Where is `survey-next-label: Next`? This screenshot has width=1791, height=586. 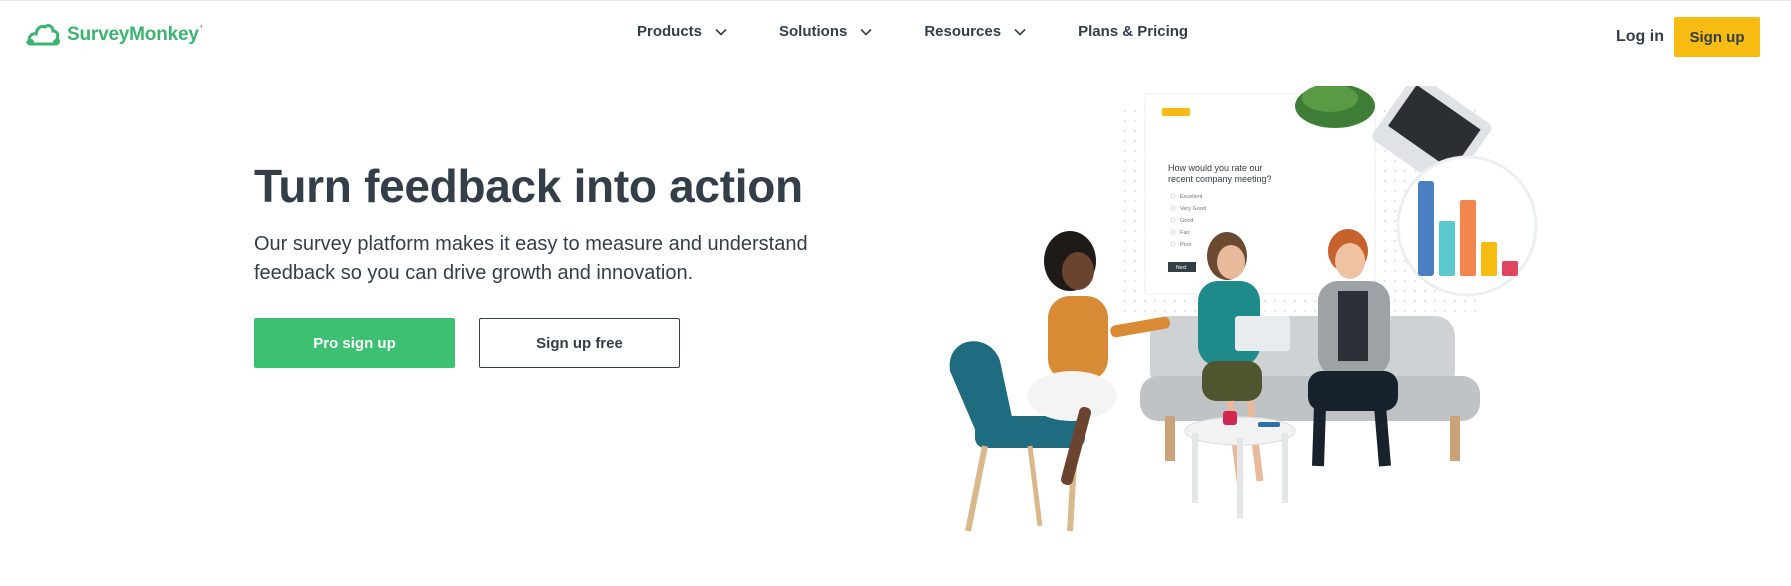
survey-next-label: Next is located at coordinates (1181, 268).